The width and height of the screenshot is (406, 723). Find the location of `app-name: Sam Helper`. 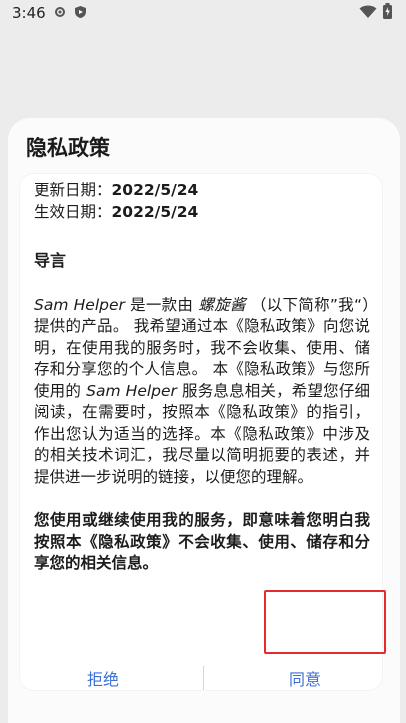

app-name: Sam Helper is located at coordinates (79, 304).